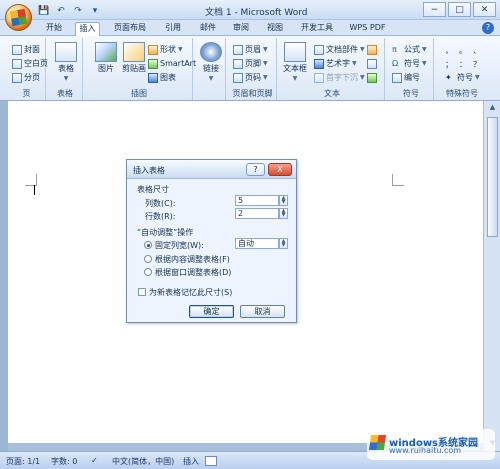  What do you see at coordinates (54, 29) in the screenshot?
I see `tab-home: 开始` at bounding box center [54, 29].